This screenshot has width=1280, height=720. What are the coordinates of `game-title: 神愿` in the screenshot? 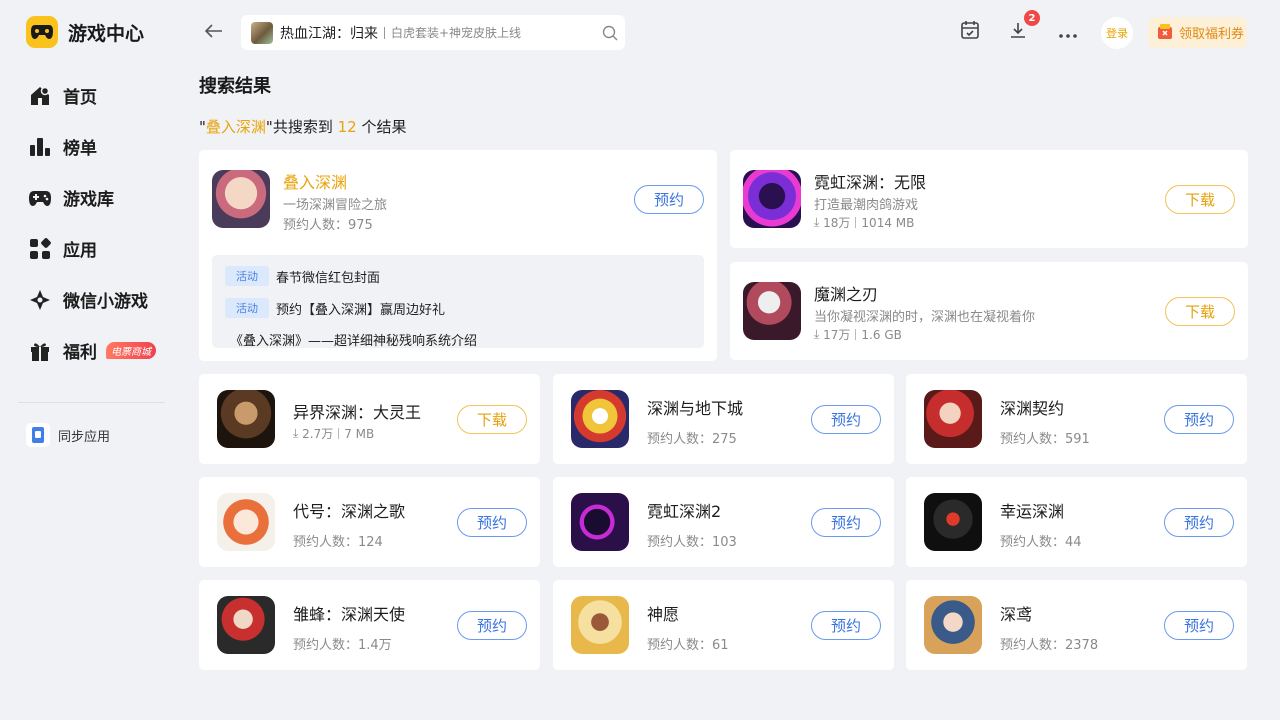 It's located at (663, 614).